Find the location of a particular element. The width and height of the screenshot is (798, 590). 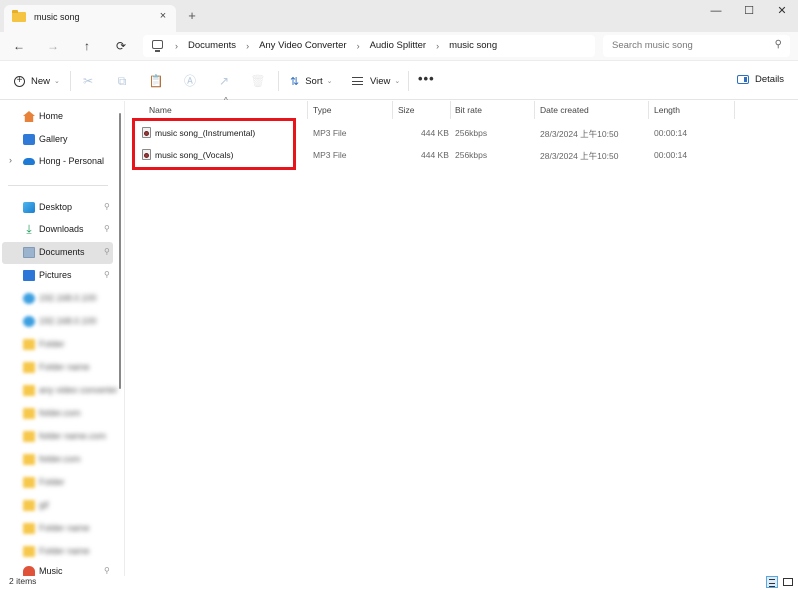

column-date-created: Date created is located at coordinates (564, 110).